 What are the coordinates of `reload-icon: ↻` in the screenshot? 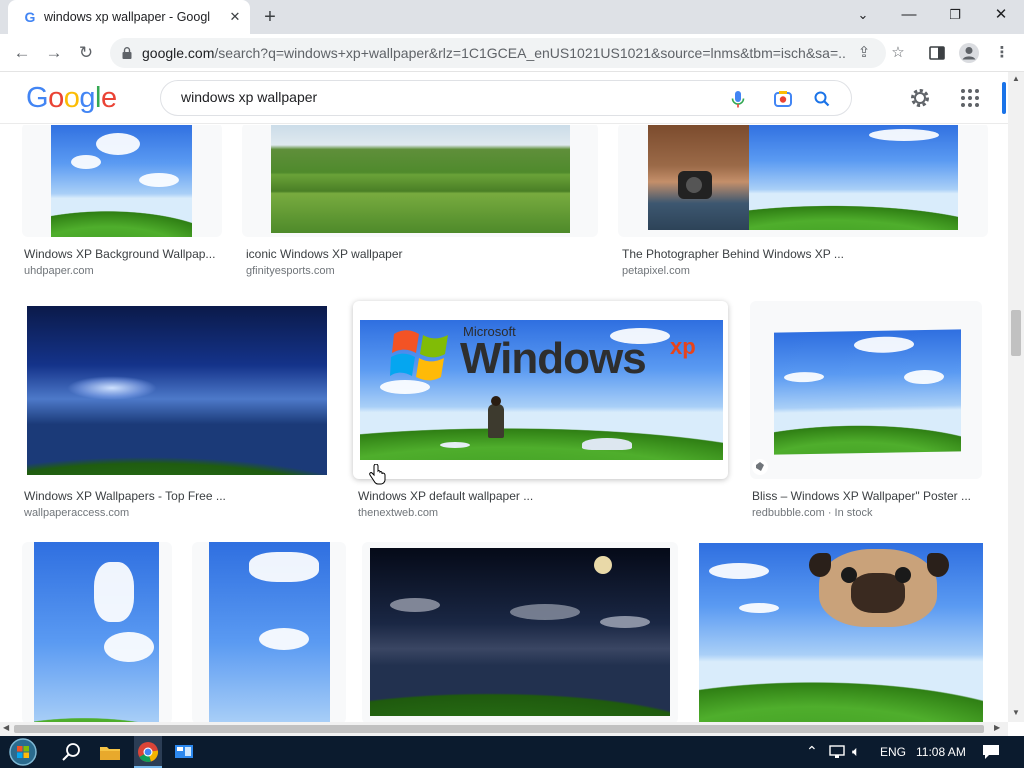 It's located at (86, 53).